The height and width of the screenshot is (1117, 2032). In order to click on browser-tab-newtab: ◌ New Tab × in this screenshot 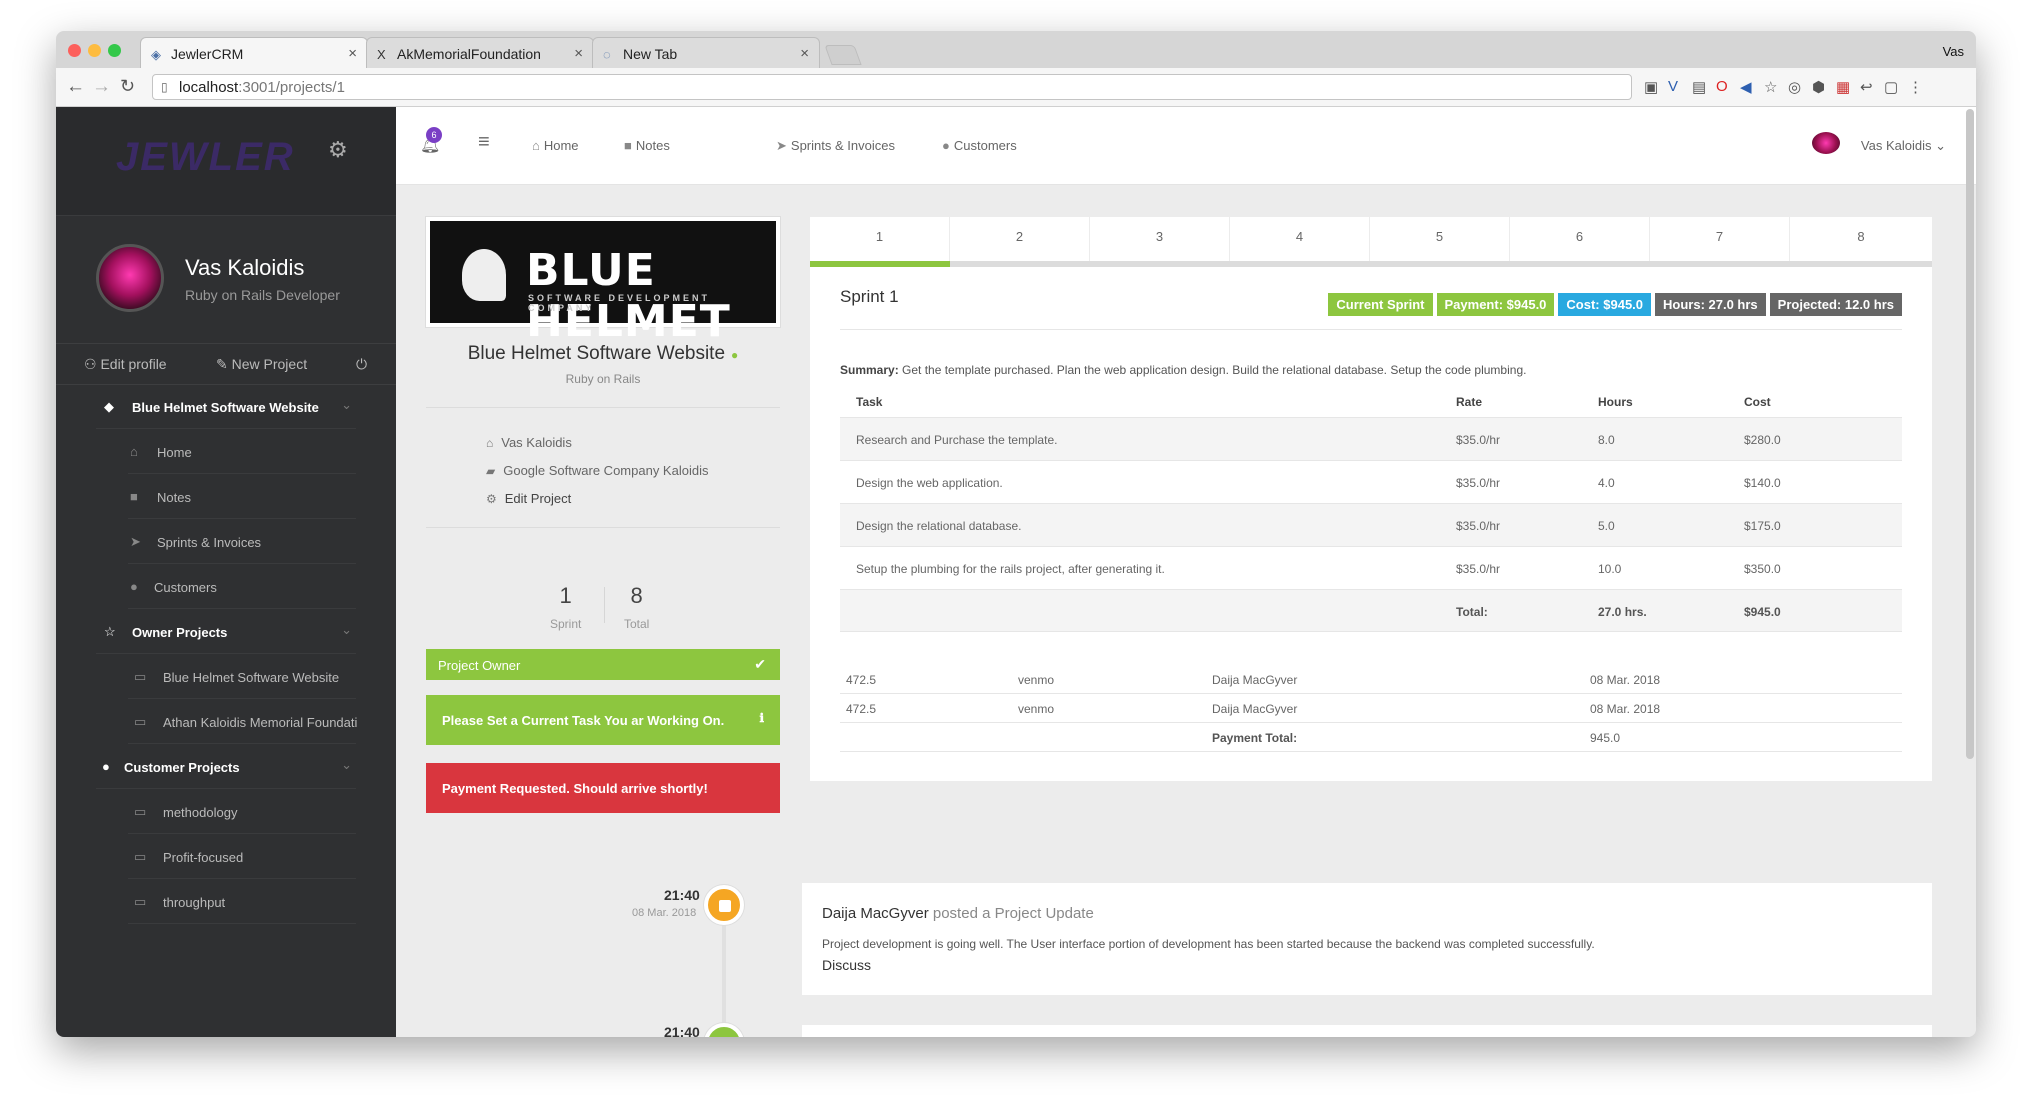, I will do `click(706, 52)`.